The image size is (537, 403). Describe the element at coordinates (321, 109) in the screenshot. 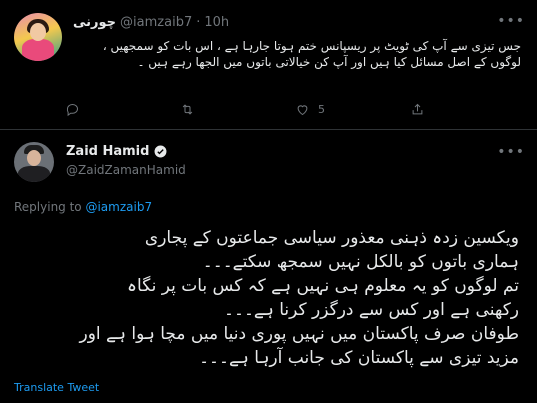

I see `like-count: 5` at that location.